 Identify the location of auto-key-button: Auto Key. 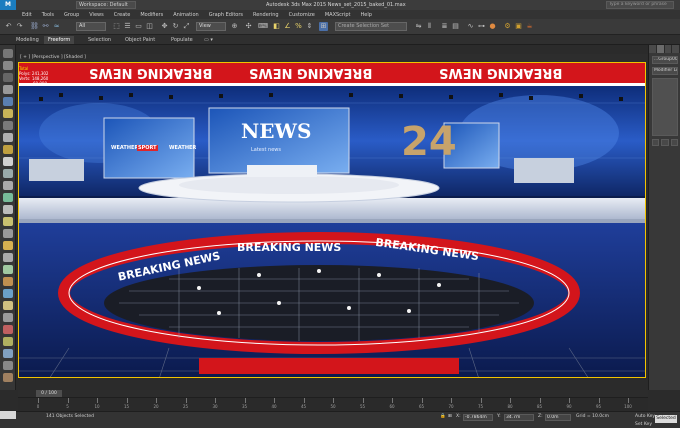
(645, 416).